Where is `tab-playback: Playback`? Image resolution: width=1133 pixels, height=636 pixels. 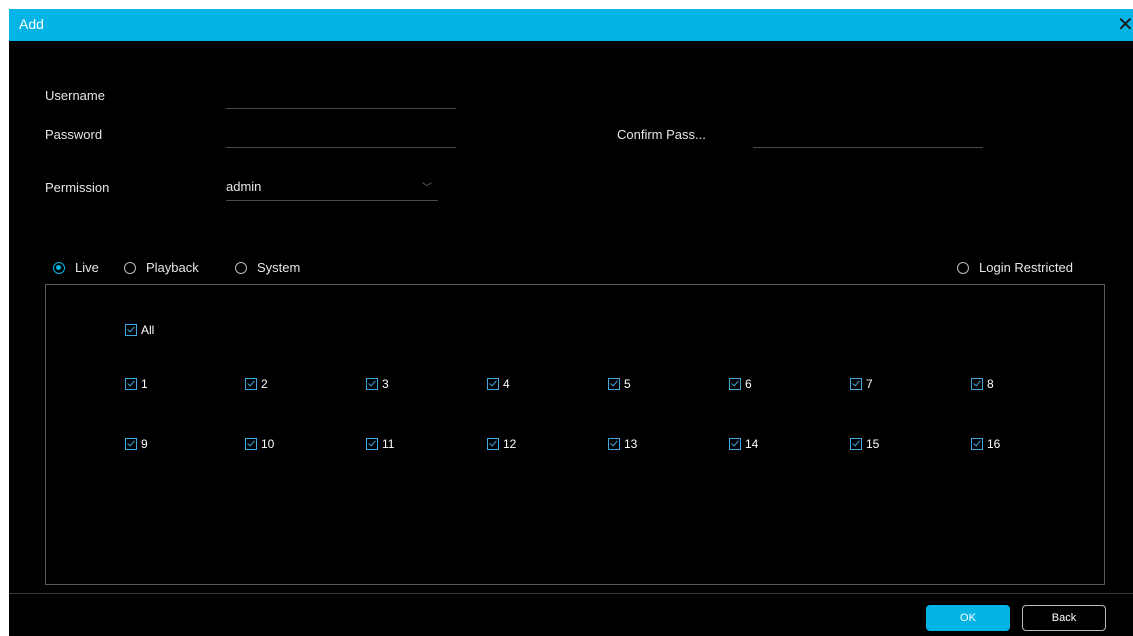
tab-playback: Playback is located at coordinates (161, 267).